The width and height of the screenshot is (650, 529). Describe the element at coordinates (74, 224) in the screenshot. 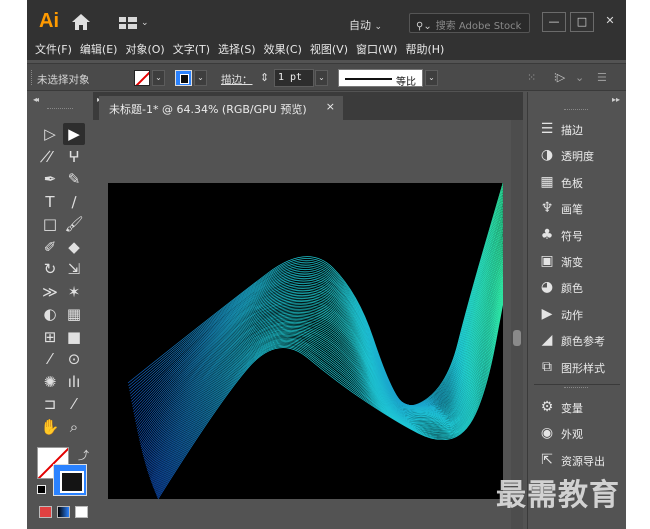

I see `paintbrush-tool: 🖌` at that location.